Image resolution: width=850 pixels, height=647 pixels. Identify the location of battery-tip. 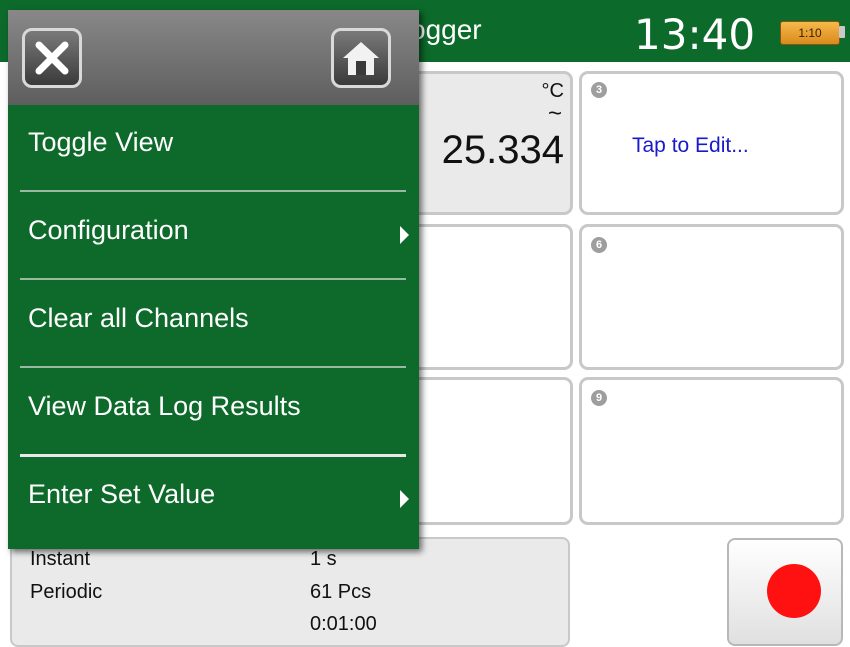
(842, 32).